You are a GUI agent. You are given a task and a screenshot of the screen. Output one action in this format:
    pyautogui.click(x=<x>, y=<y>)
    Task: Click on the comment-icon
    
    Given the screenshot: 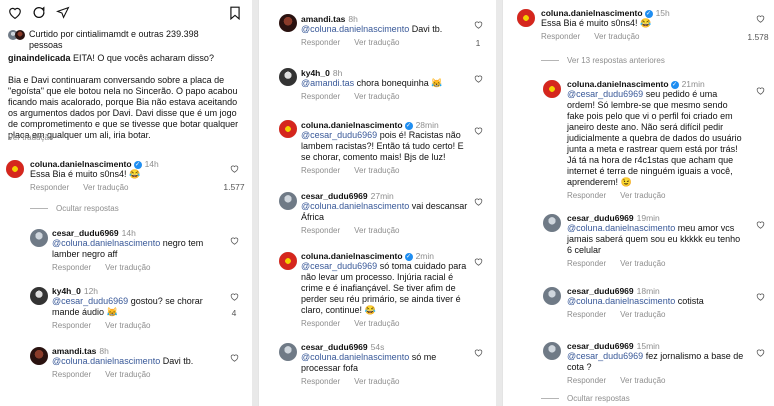 What is the action you would take?
    pyautogui.click(x=39, y=13)
    